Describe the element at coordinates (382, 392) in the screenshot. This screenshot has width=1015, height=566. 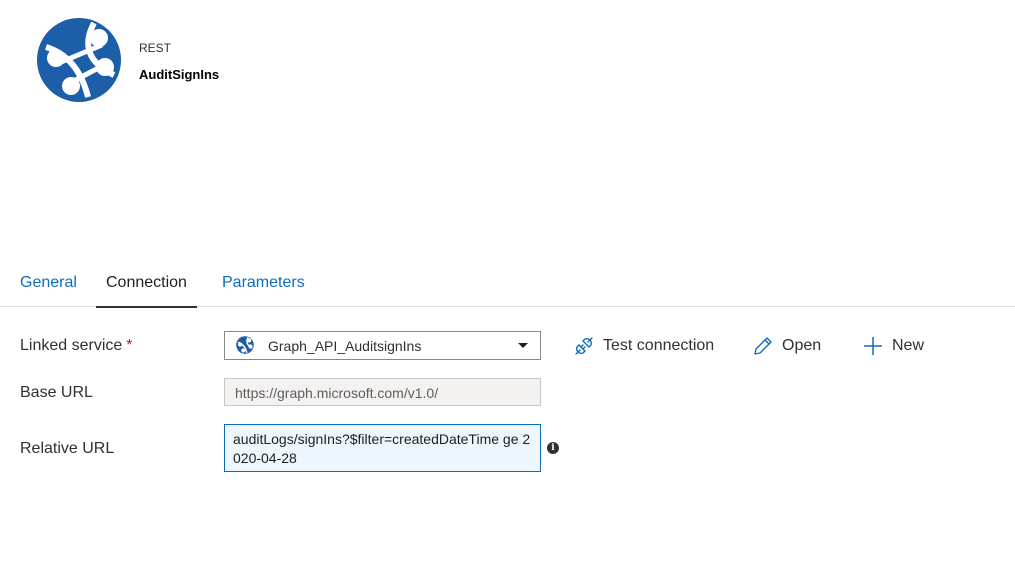
I see `base-url-field: https://graph.microsoft.com/v1.0/` at that location.